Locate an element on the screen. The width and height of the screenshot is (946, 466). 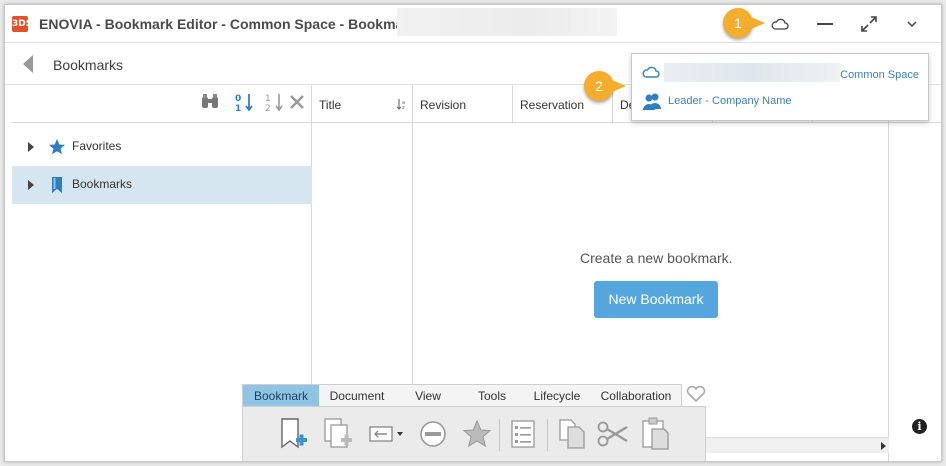
tenant-redacted-area is located at coordinates (752, 72).